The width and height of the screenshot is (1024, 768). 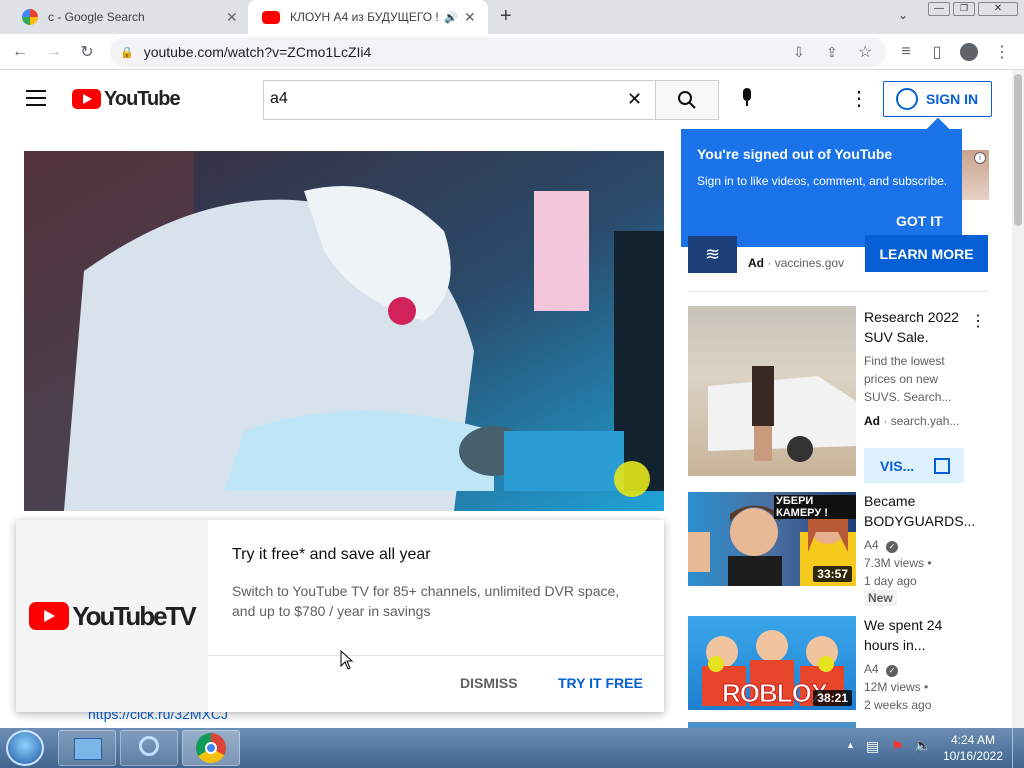 I want to click on video-stats: 7.3M views •, so click(x=898, y=563).